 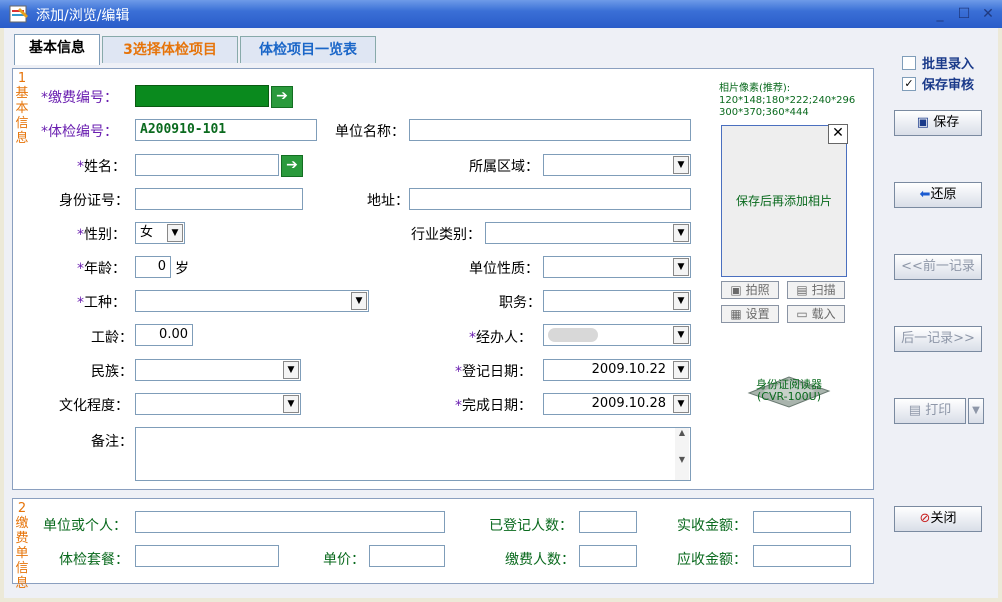 What do you see at coordinates (915, 410) in the screenshot?
I see `printer-icon: ▤` at bounding box center [915, 410].